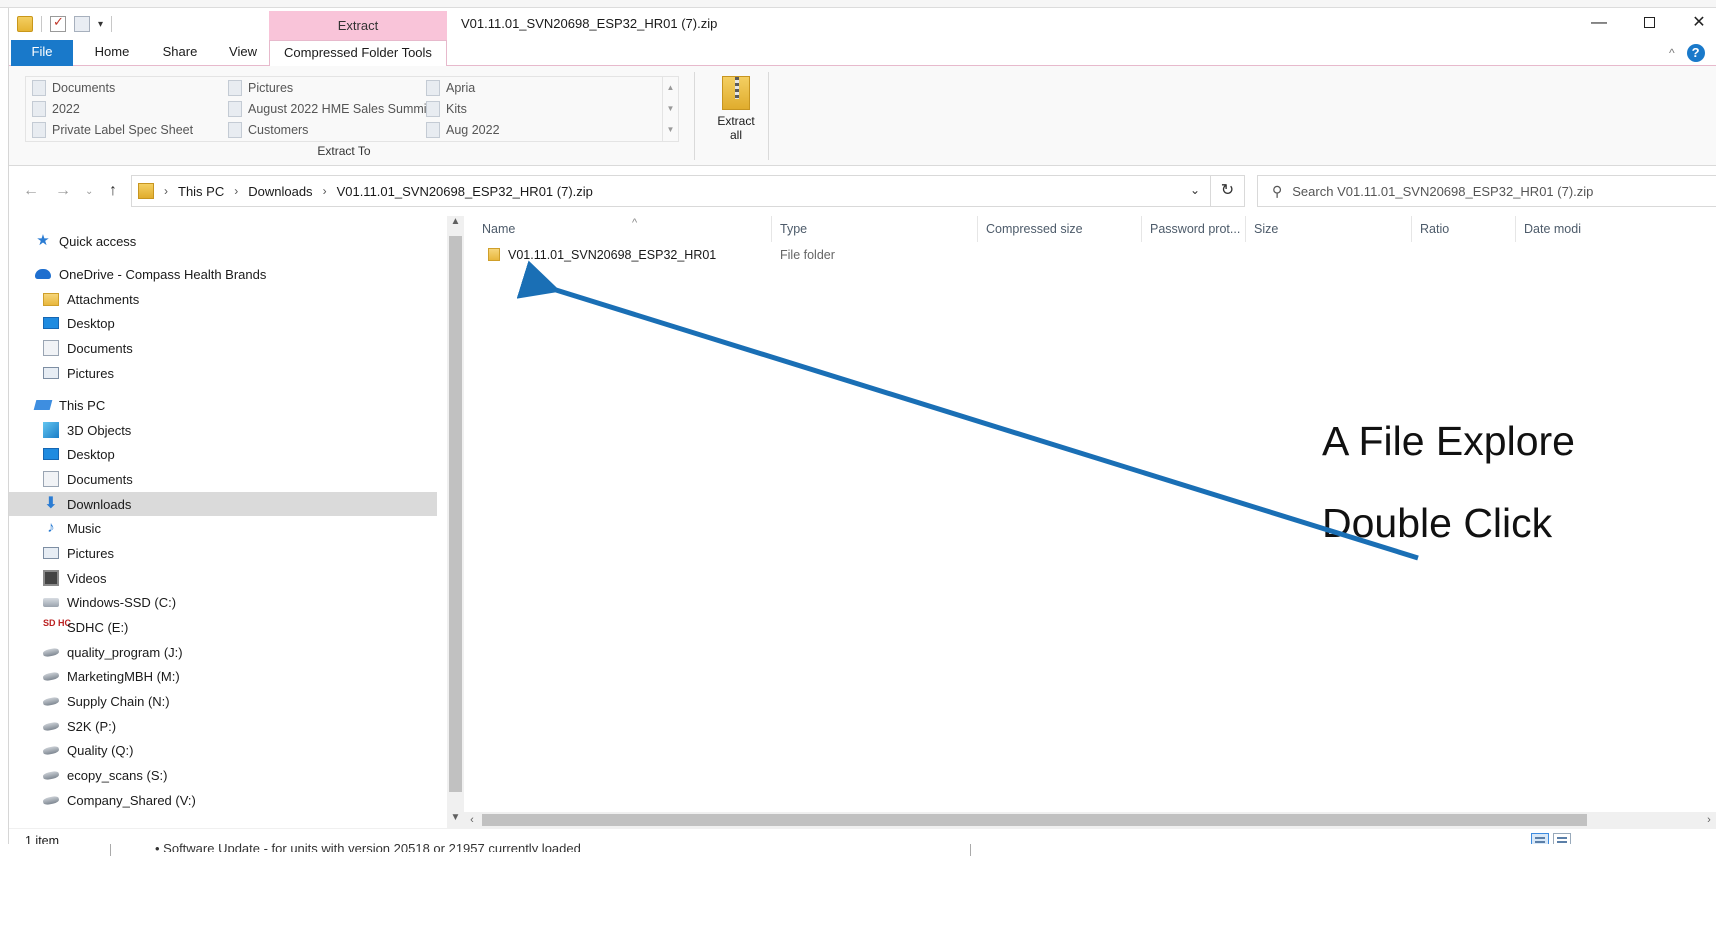 The image size is (1716, 934). I want to click on maximize-button, so click(1649, 24).